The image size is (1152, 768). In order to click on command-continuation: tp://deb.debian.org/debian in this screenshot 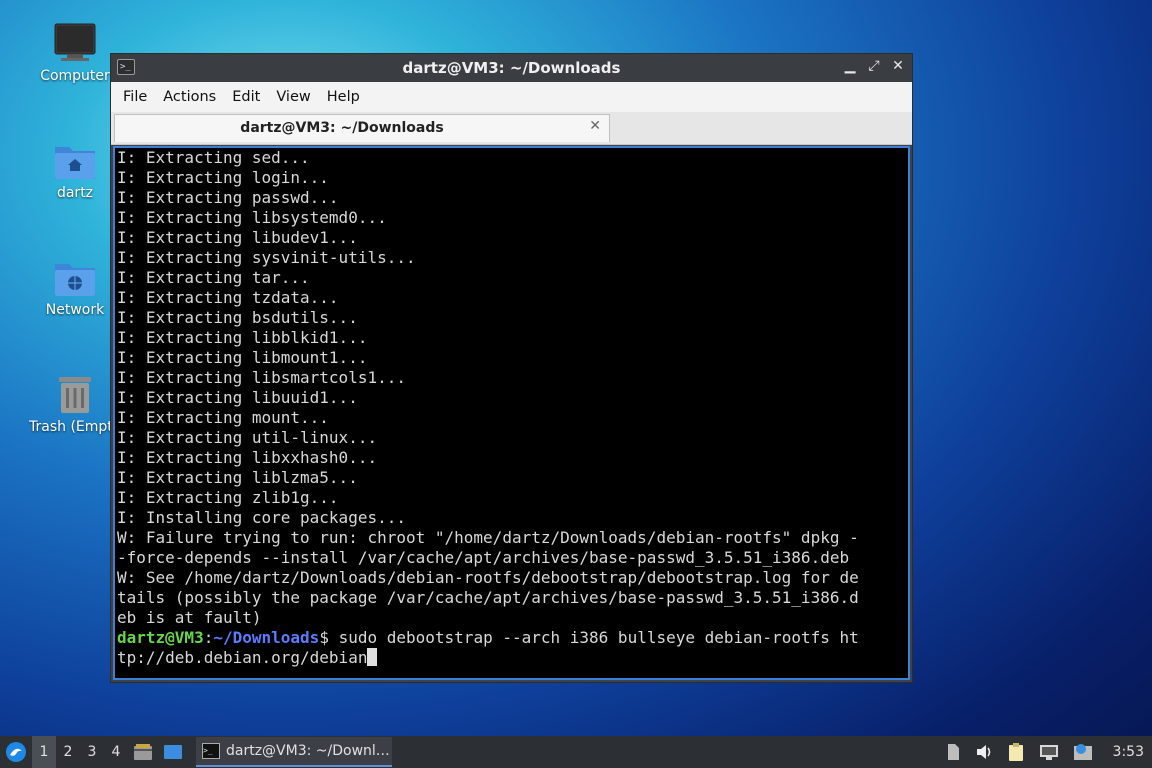, I will do `click(512, 658)`.